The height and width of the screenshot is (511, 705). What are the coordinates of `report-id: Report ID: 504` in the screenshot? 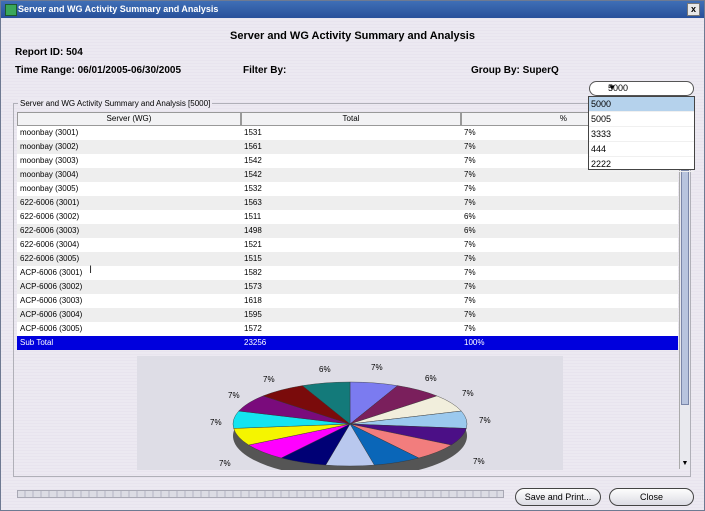 It's located at (49, 52).